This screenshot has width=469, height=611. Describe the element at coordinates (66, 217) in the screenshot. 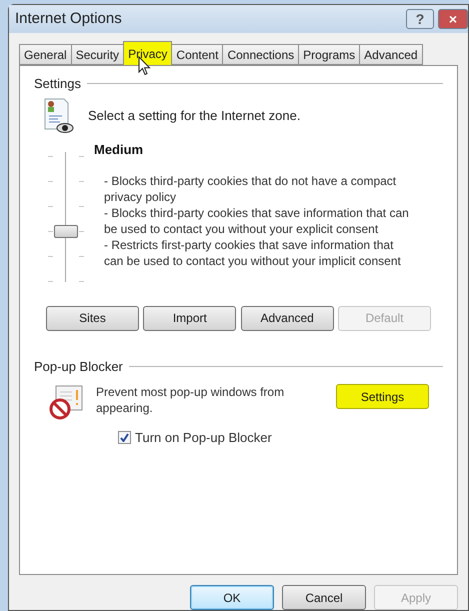

I see `privacy-slider-track` at that location.